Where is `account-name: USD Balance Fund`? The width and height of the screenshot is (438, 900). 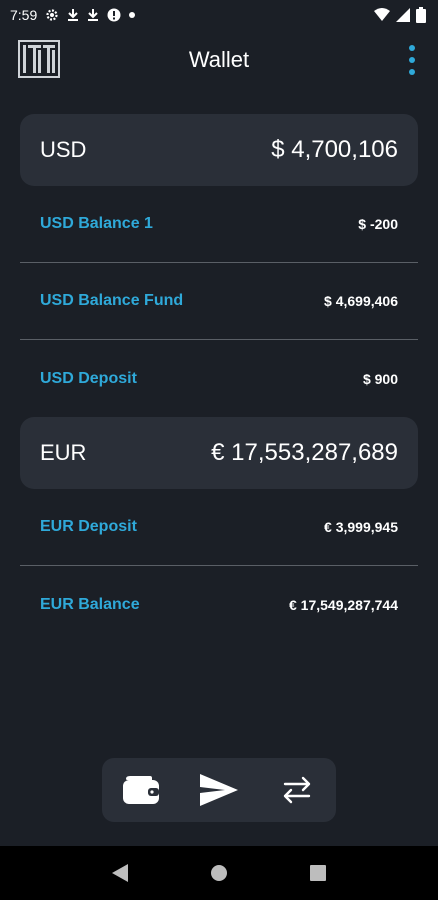 account-name: USD Balance Fund is located at coordinates (112, 300).